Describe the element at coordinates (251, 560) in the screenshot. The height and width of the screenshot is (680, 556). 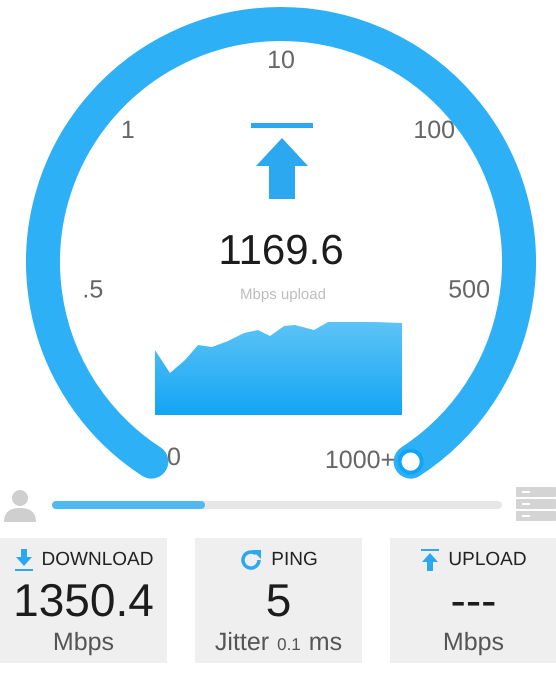
I see `refresh-icon` at that location.